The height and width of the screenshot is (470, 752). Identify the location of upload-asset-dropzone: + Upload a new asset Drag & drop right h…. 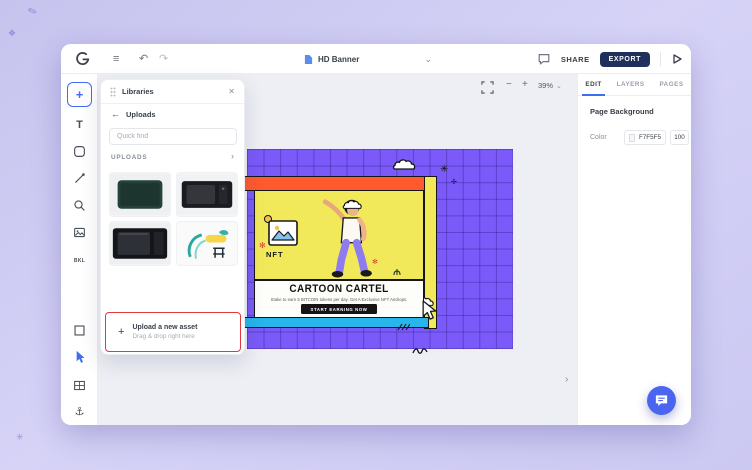
(173, 332).